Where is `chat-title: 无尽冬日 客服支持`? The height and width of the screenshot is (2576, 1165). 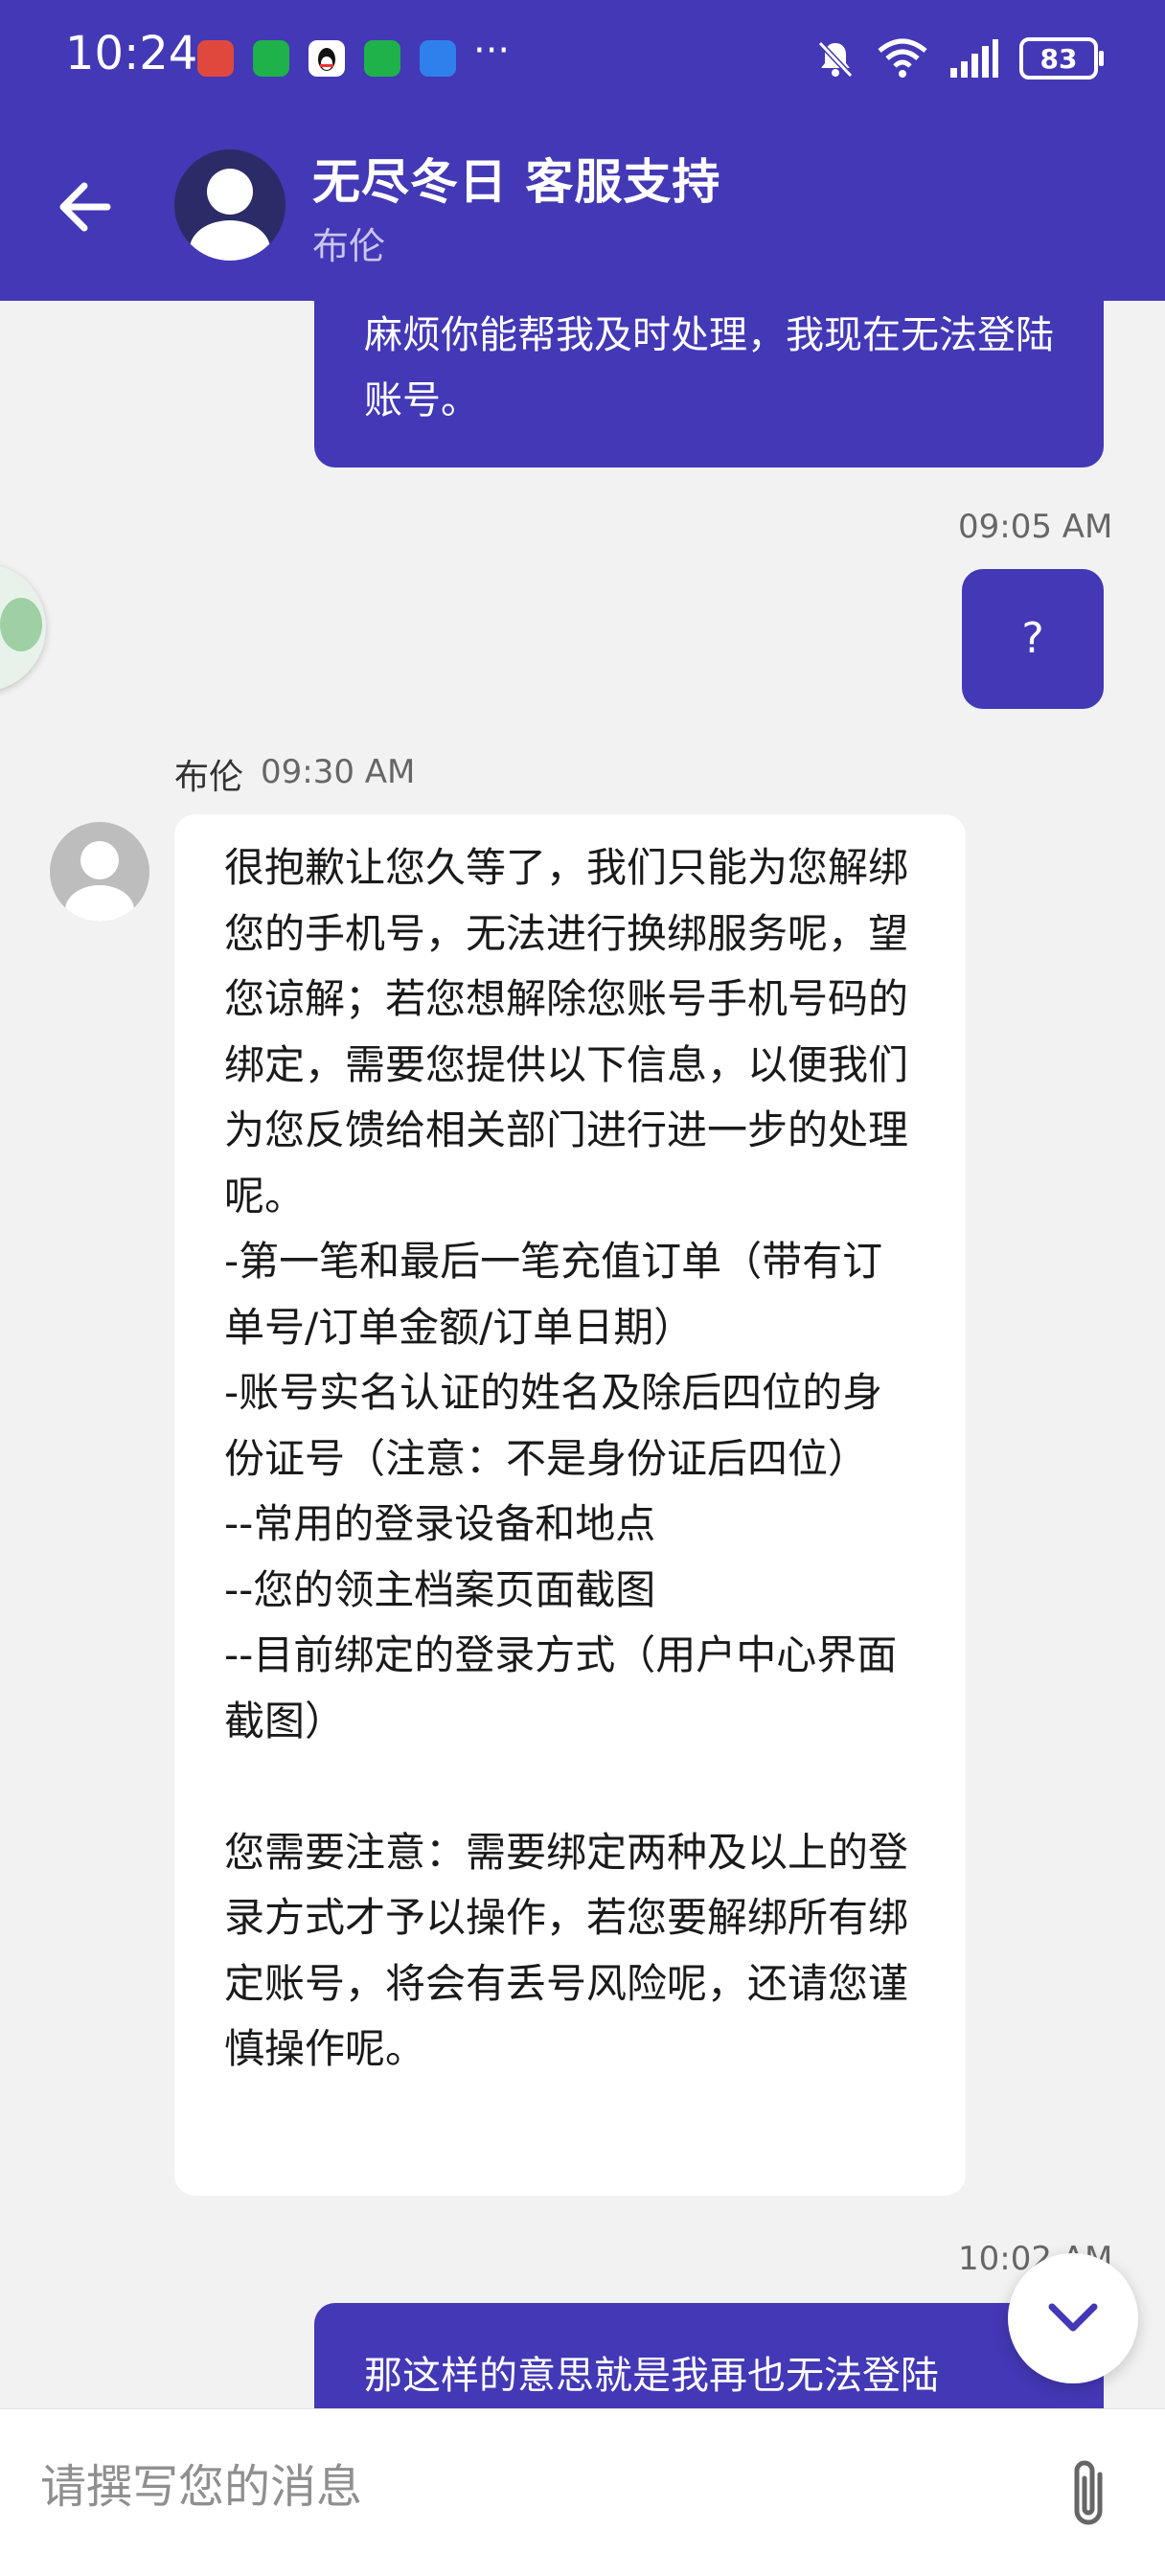 chat-title: 无尽冬日 客服支持 is located at coordinates (517, 182).